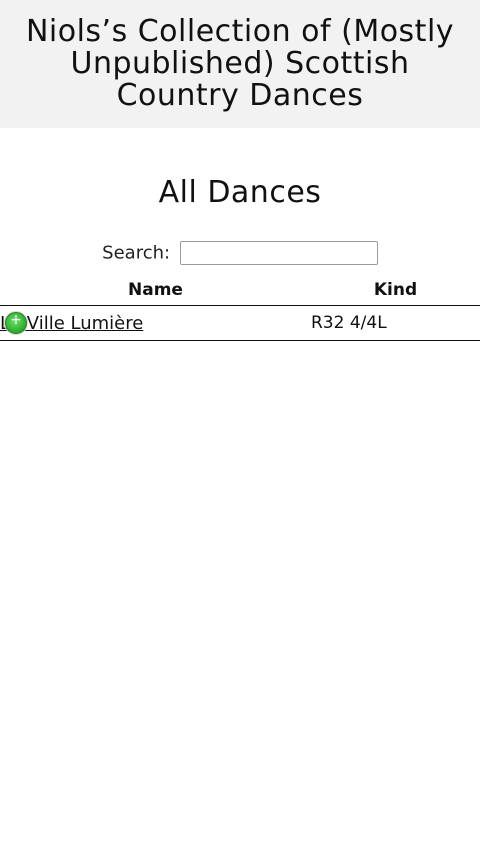  What do you see at coordinates (395, 290) in the screenshot?
I see `column-header-kind: Kind` at bounding box center [395, 290].